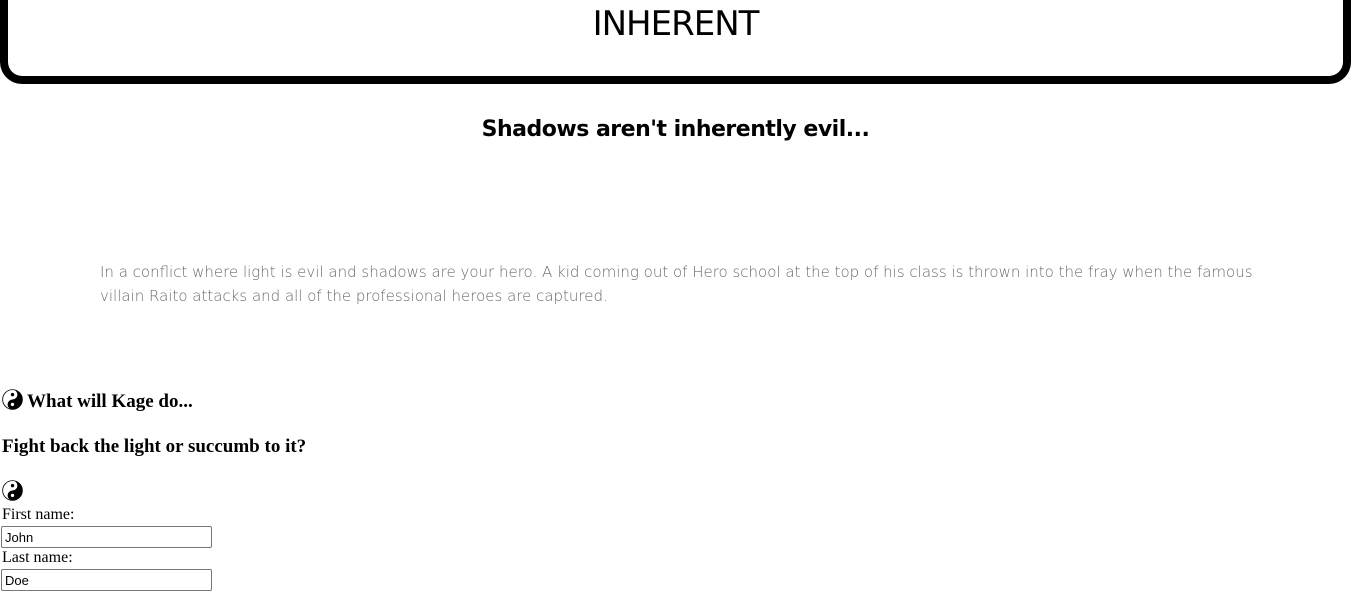  I want to click on subquestion-heading: Fight back the light or succumb to it?, so click(154, 446).